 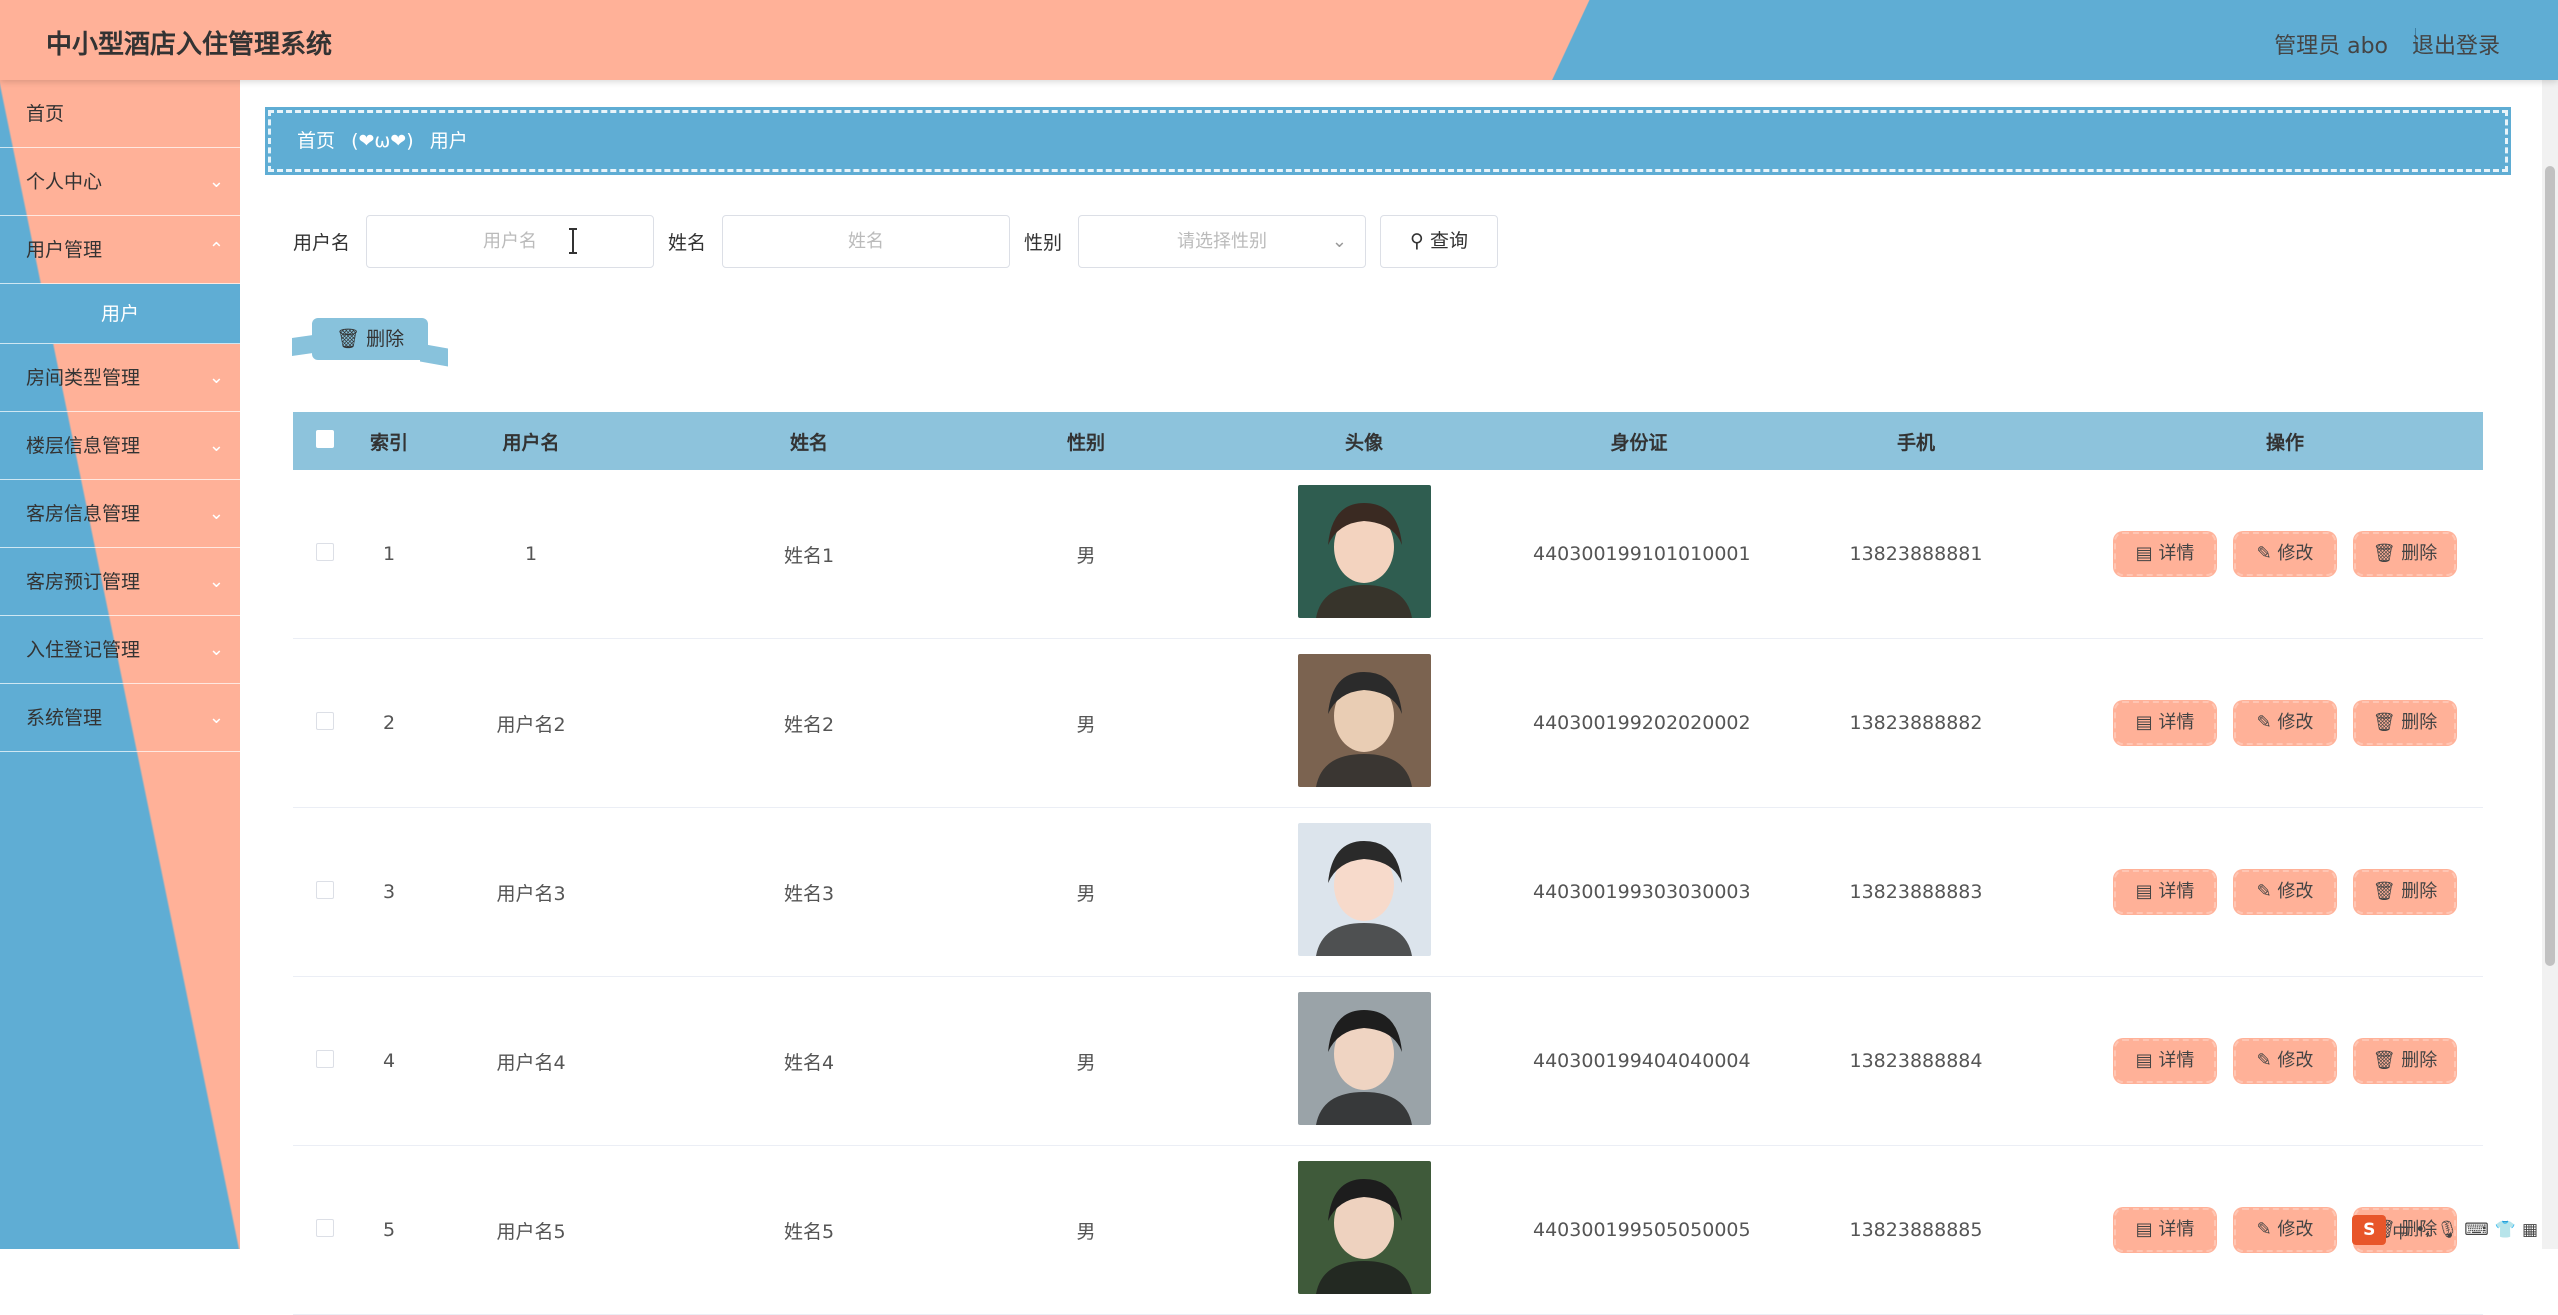 I want to click on sidebar-item-room-type: 房间类型管理⌄, so click(x=120, y=378).